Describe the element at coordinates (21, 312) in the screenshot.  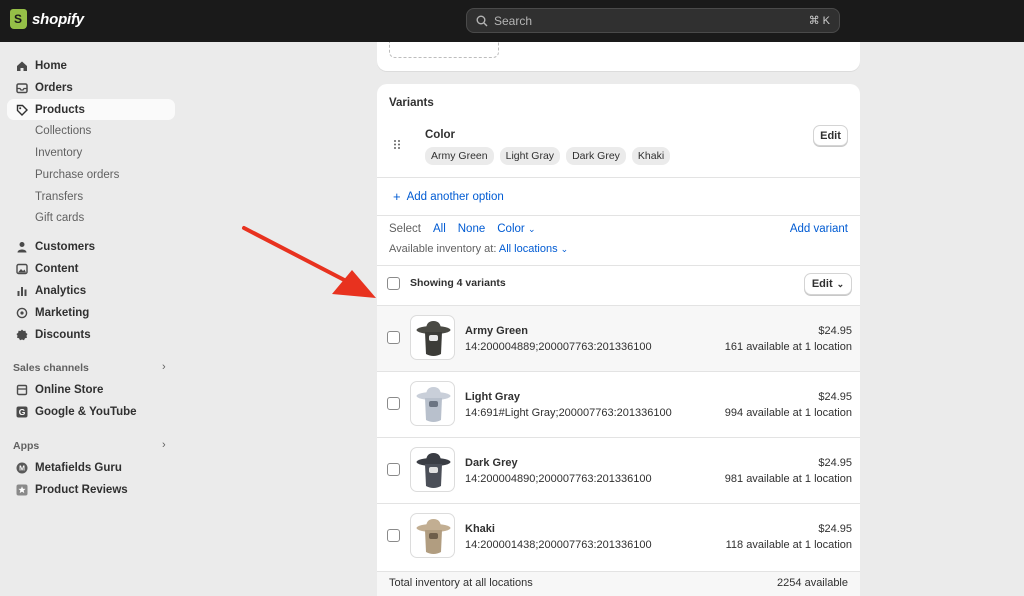
I see `target-icon` at that location.